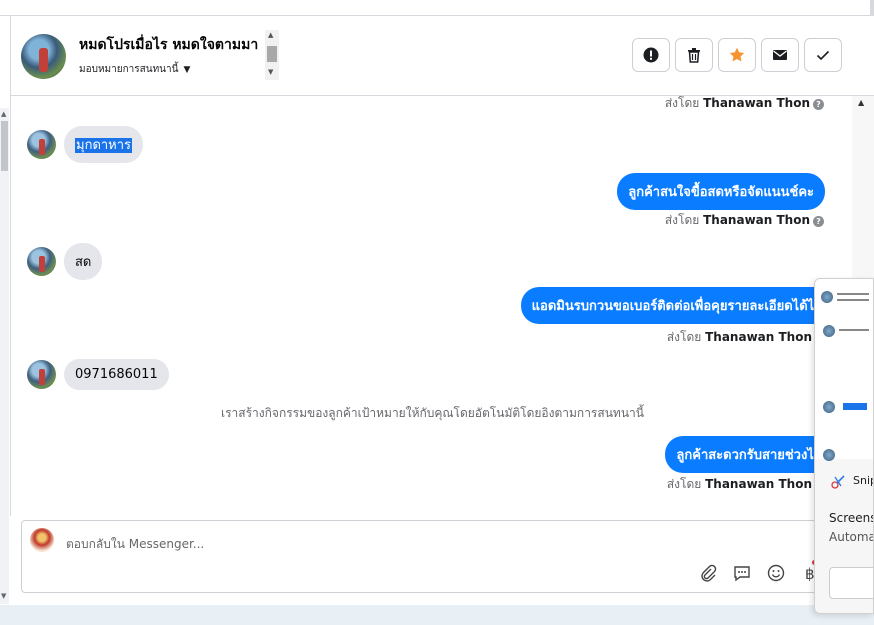 The image size is (874, 625). I want to click on snip-title: Screens, so click(851, 518).